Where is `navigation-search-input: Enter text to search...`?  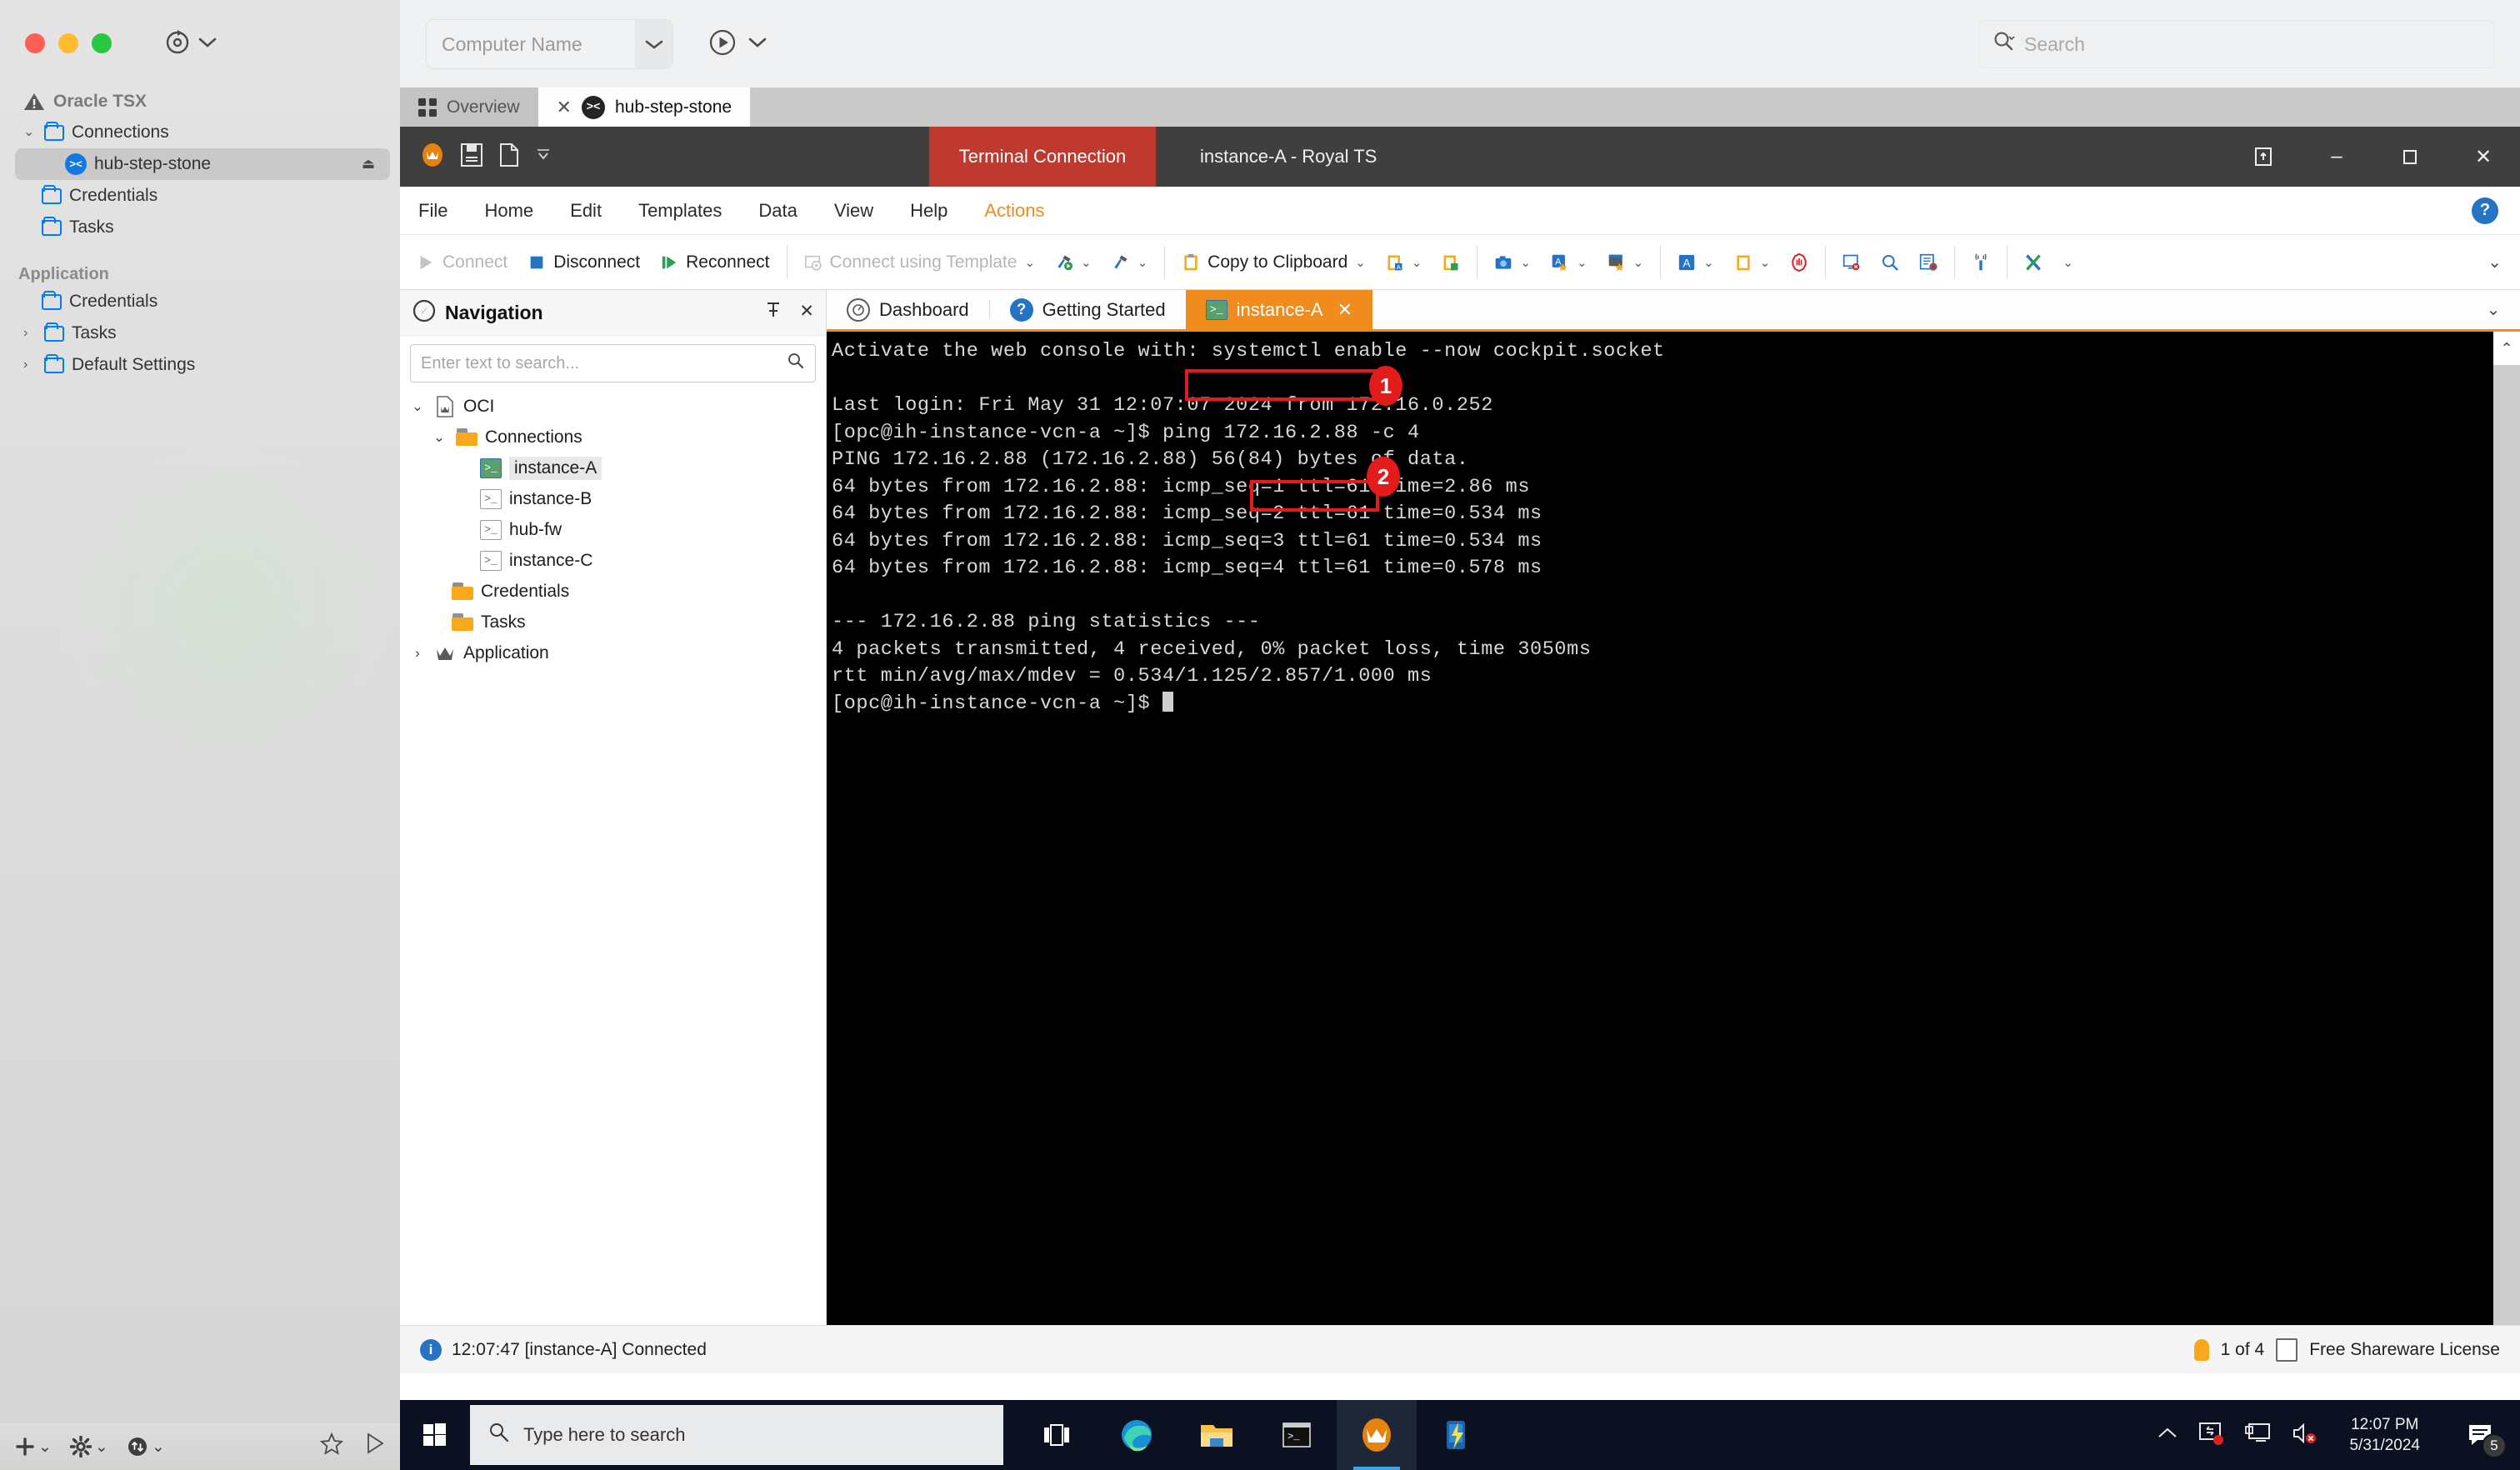 navigation-search-input: Enter text to search... is located at coordinates (613, 363).